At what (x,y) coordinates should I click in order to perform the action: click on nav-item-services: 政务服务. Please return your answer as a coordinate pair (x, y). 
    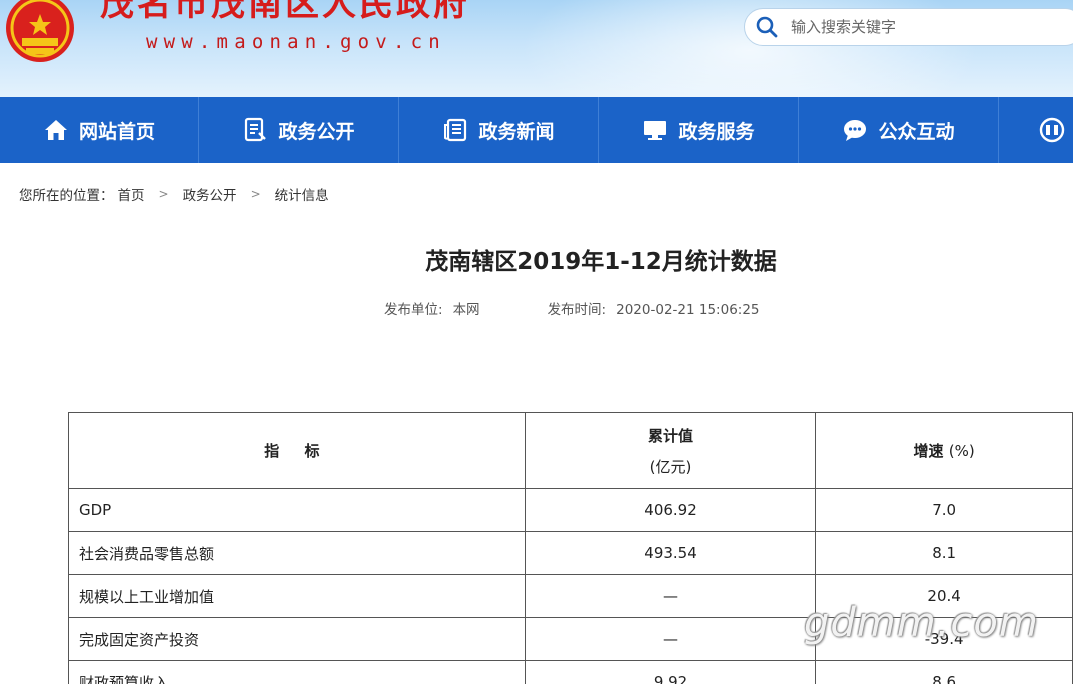
    Looking at the image, I should click on (699, 130).